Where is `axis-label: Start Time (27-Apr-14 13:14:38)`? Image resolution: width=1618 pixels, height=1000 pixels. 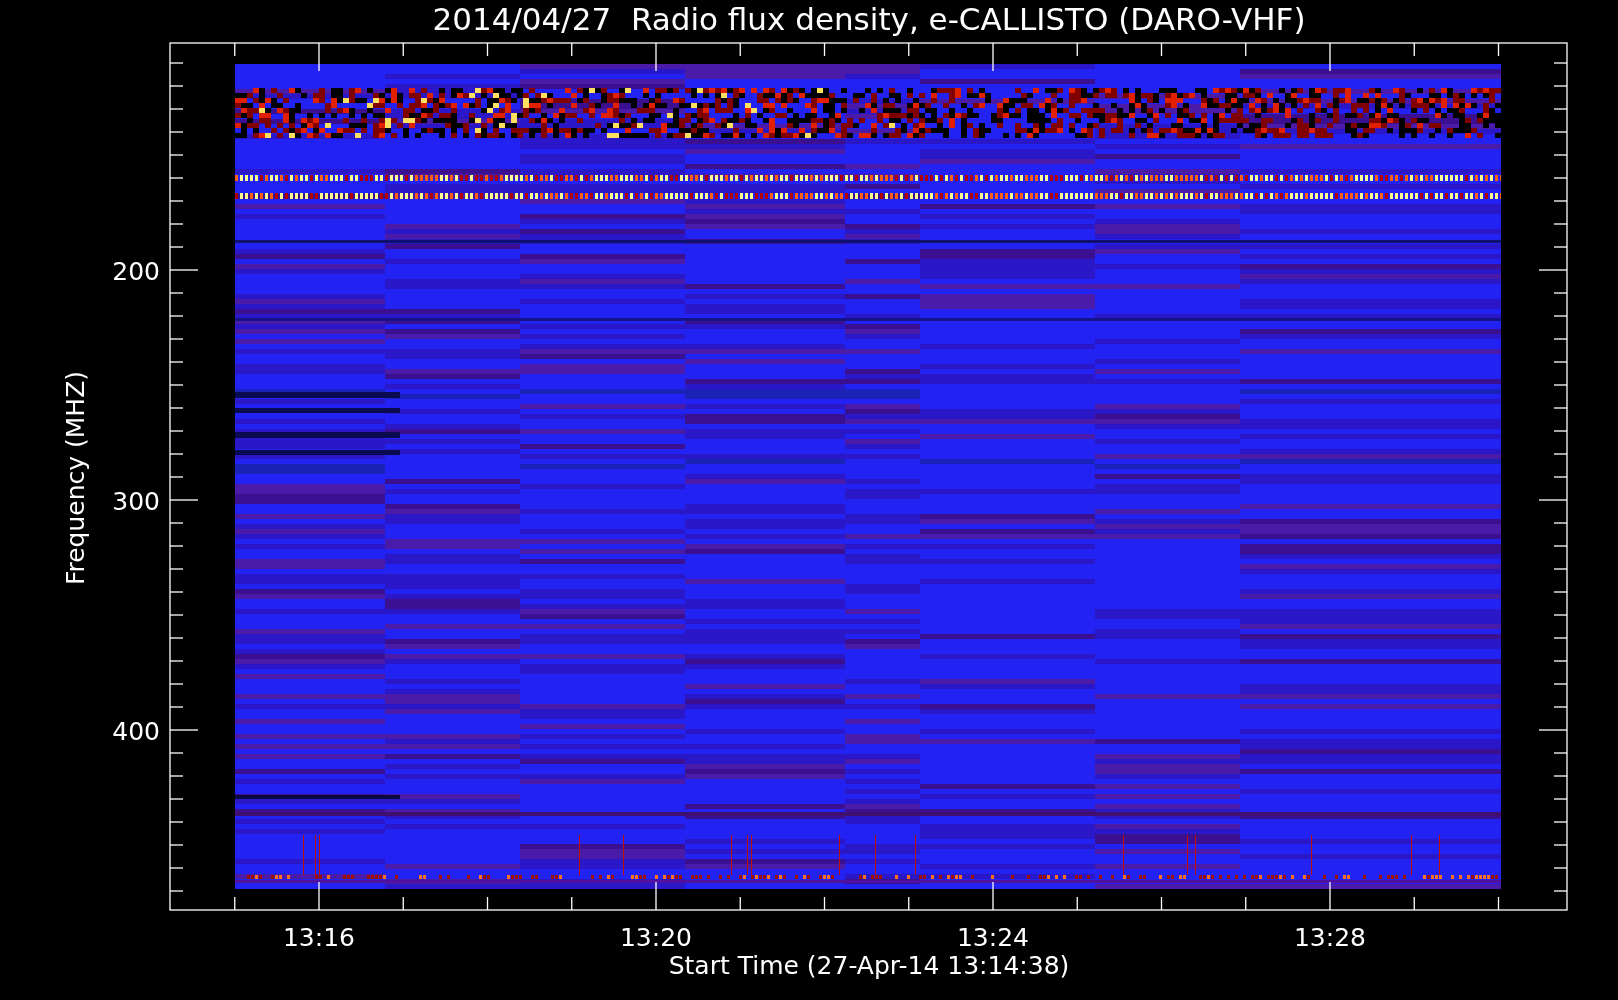
axis-label: Start Time (27-Apr-14 13:14:38) is located at coordinates (869, 965).